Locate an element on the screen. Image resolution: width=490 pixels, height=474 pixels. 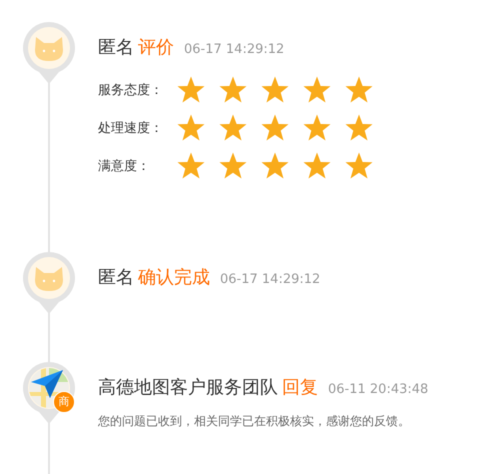
rating-label: 满意度： is located at coordinates (124, 166).